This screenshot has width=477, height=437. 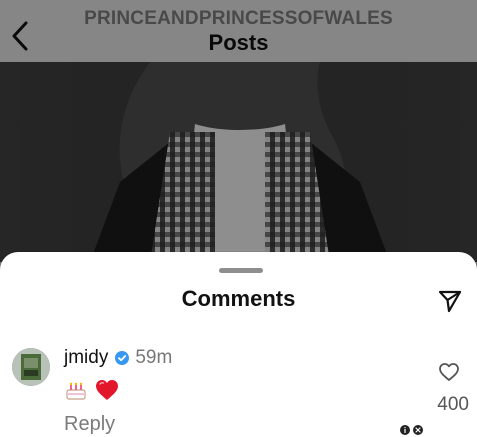 I want to click on avatar-image, so click(x=31, y=367).